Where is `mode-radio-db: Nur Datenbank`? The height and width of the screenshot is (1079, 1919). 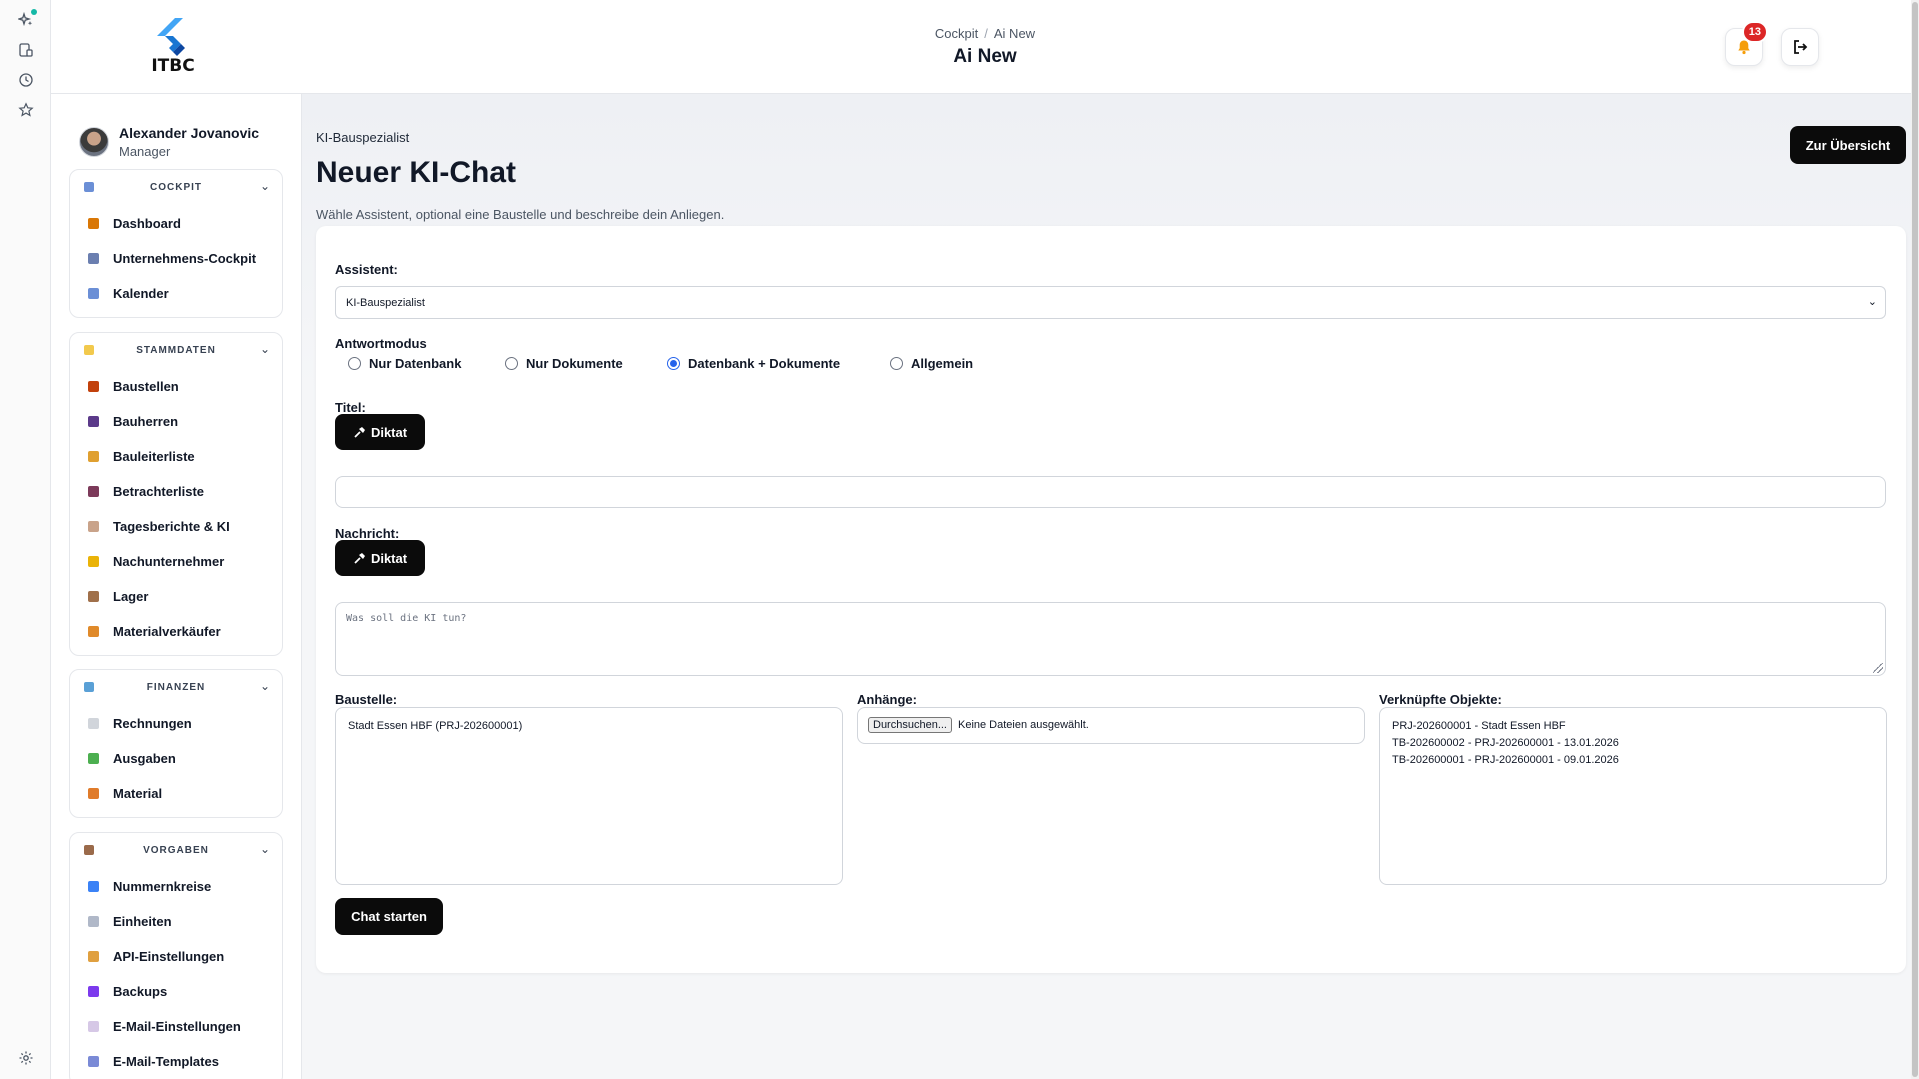 mode-radio-db: Nur Datenbank is located at coordinates (404, 363).